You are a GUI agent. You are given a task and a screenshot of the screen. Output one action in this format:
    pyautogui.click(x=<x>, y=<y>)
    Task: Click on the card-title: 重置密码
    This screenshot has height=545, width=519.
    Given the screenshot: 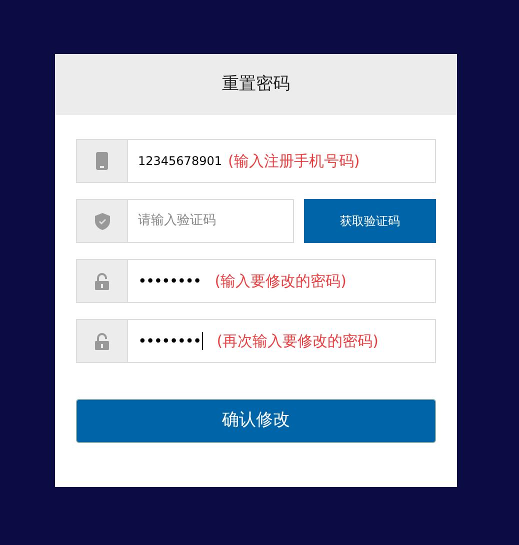 What is the action you would take?
    pyautogui.click(x=256, y=84)
    